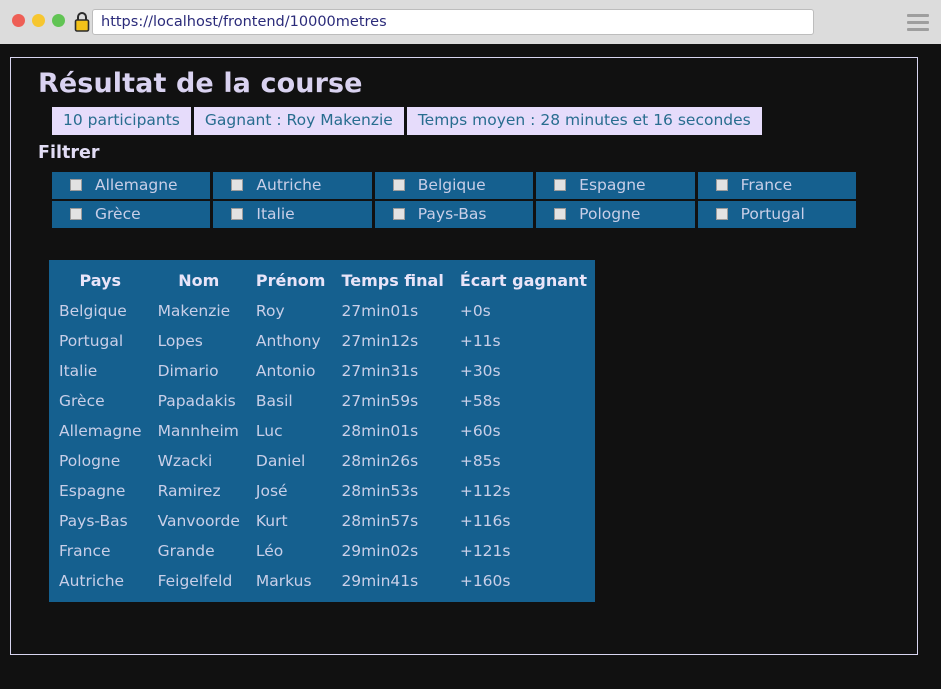 This screenshot has width=941, height=689. I want to click on filter-label-autriche: Autriche, so click(289, 185).